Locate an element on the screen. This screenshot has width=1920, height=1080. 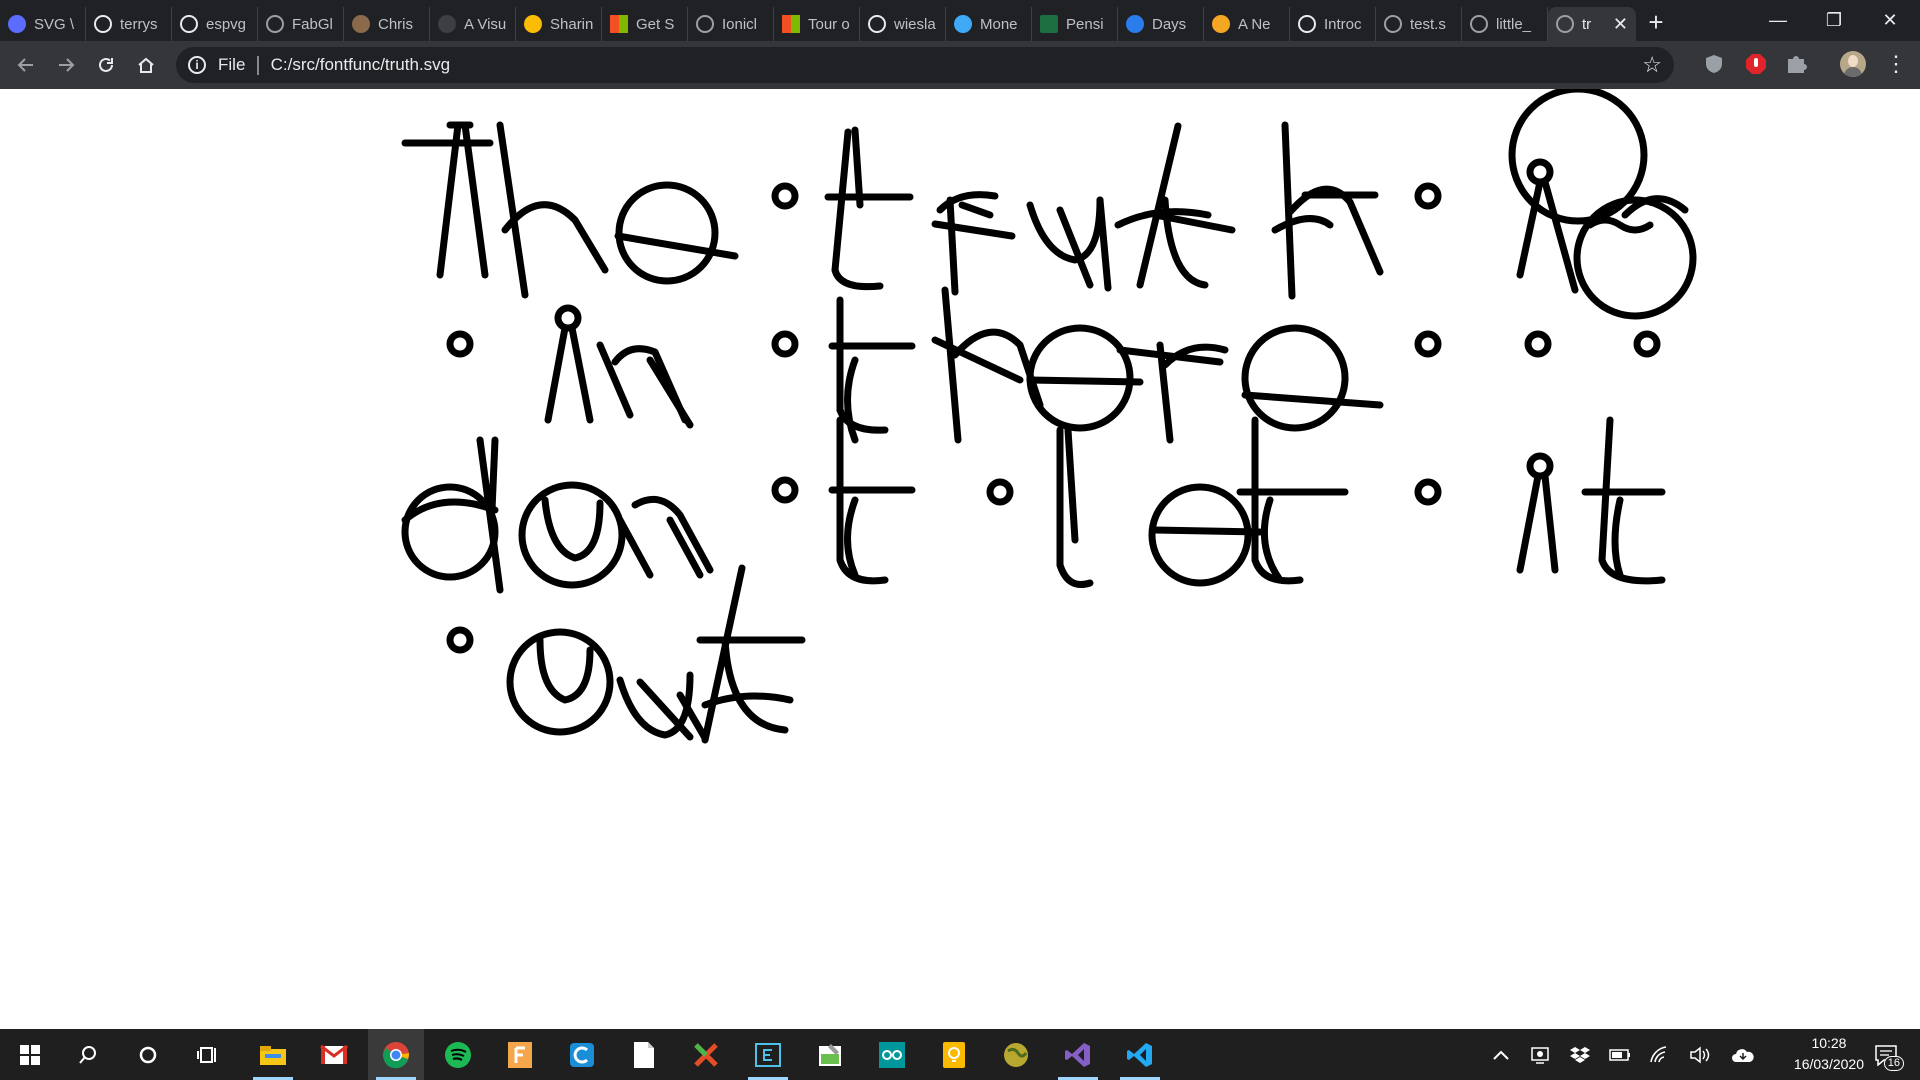
windows-taskbar: 10:28 16/03/2020 16 is located at coordinates (960, 1054).